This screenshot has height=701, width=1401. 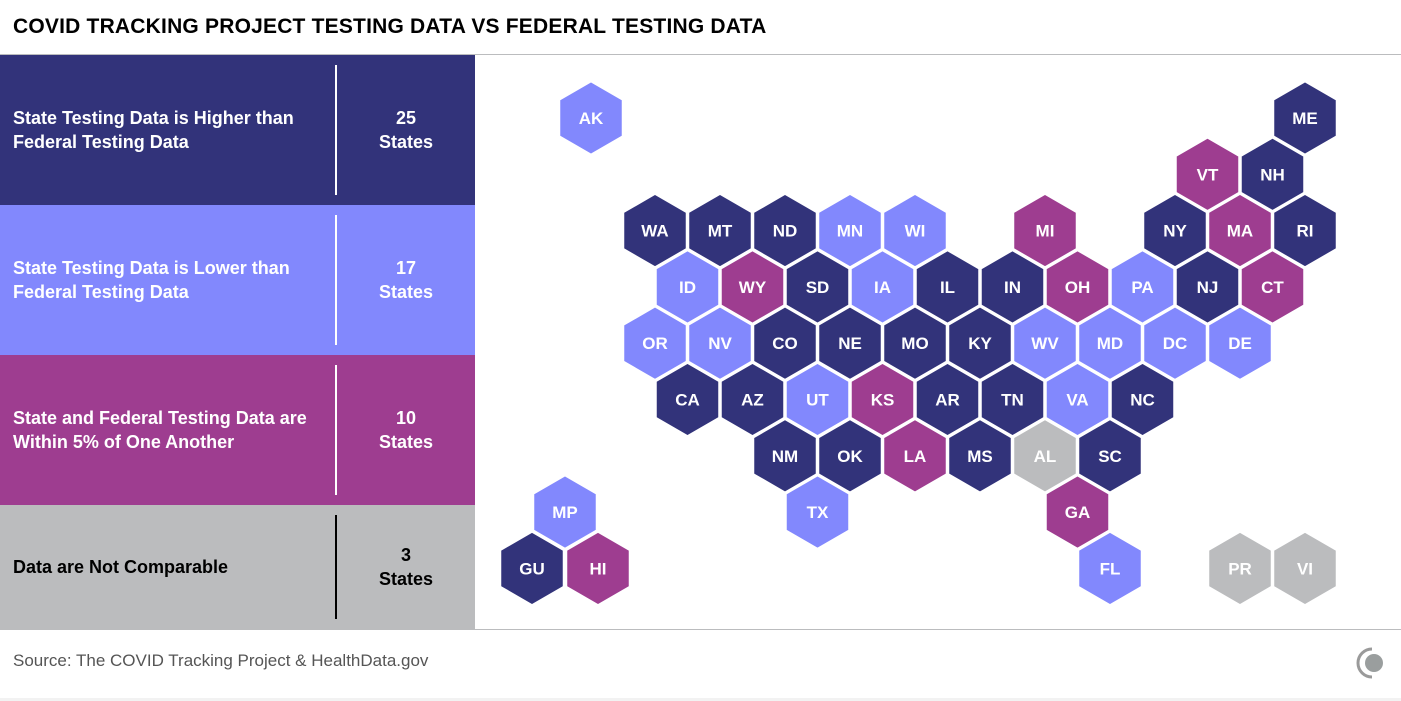 What do you see at coordinates (818, 287) in the screenshot?
I see `hex-label: SD` at bounding box center [818, 287].